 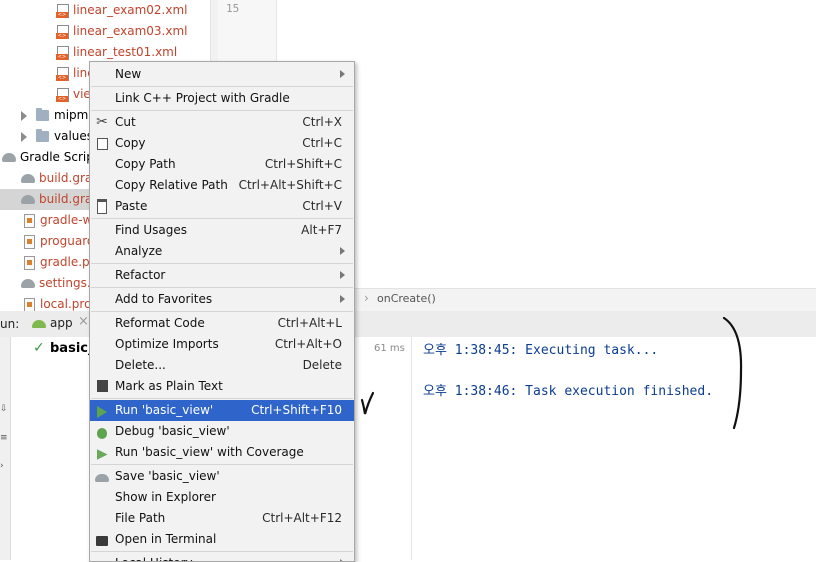 What do you see at coordinates (102, 410) in the screenshot?
I see `run-icon` at bounding box center [102, 410].